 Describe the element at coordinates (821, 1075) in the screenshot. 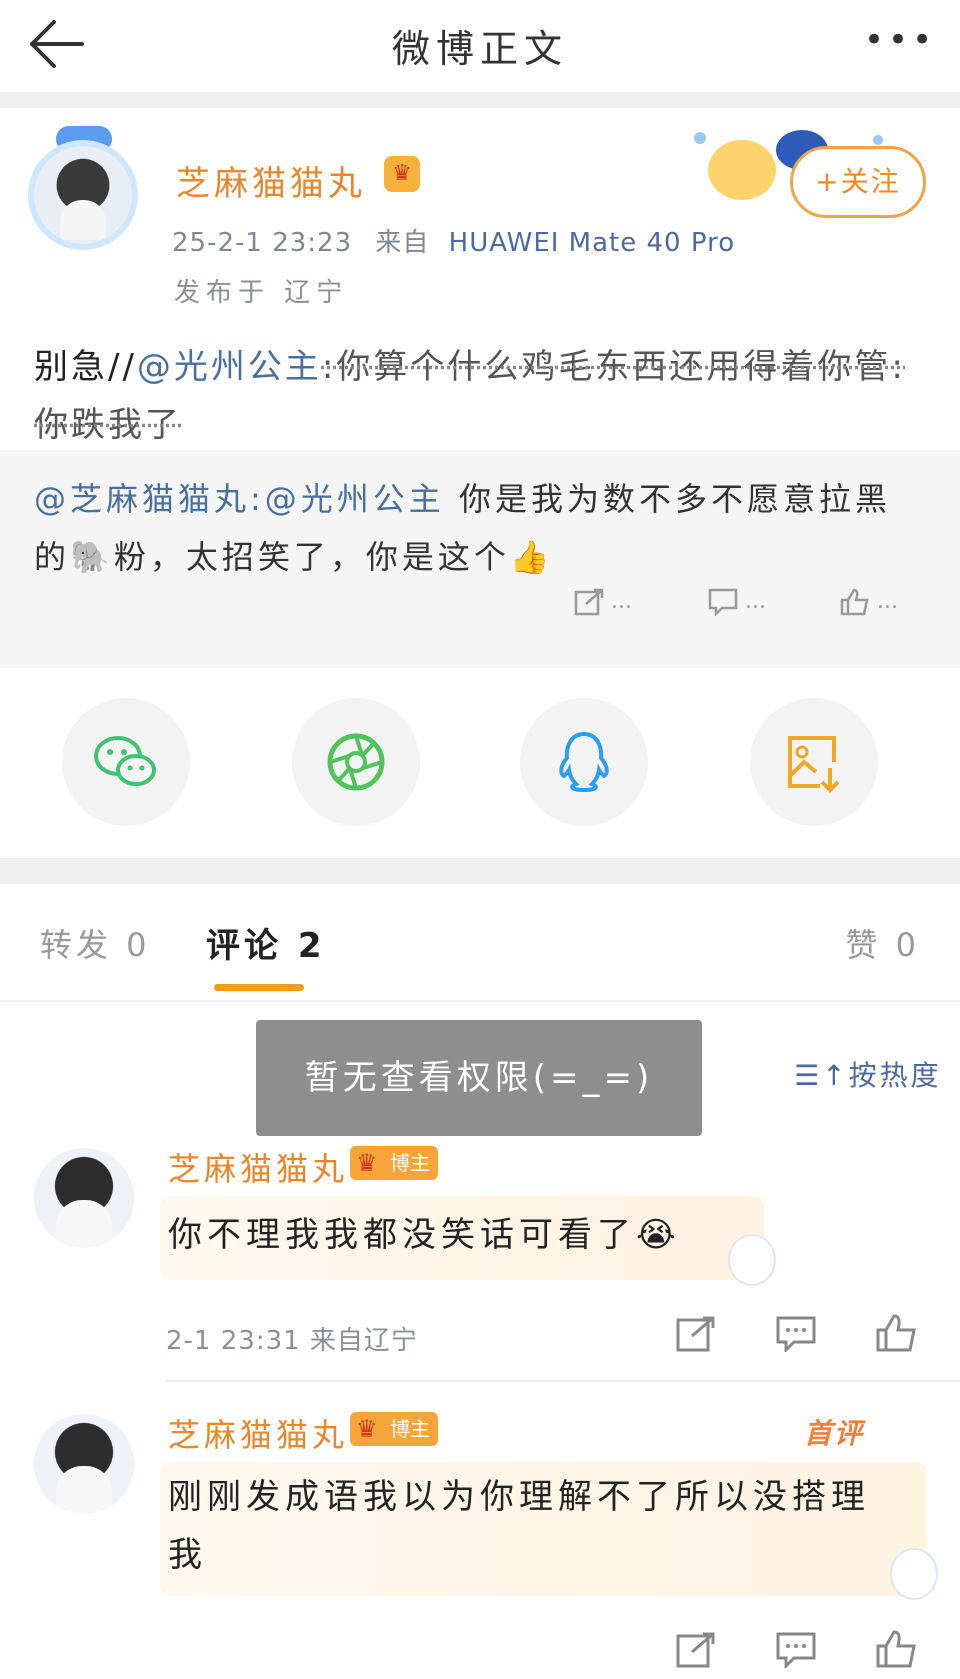

I see `sort-icon: ☰↑` at that location.